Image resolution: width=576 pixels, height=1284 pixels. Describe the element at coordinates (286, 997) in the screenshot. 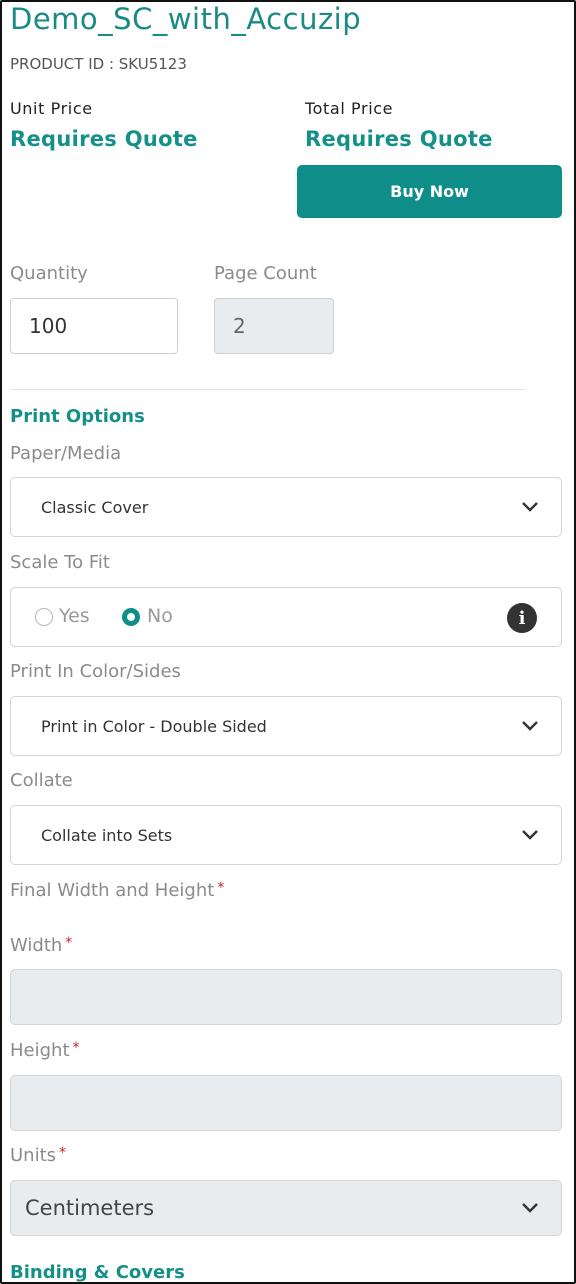

I see `width-input` at that location.